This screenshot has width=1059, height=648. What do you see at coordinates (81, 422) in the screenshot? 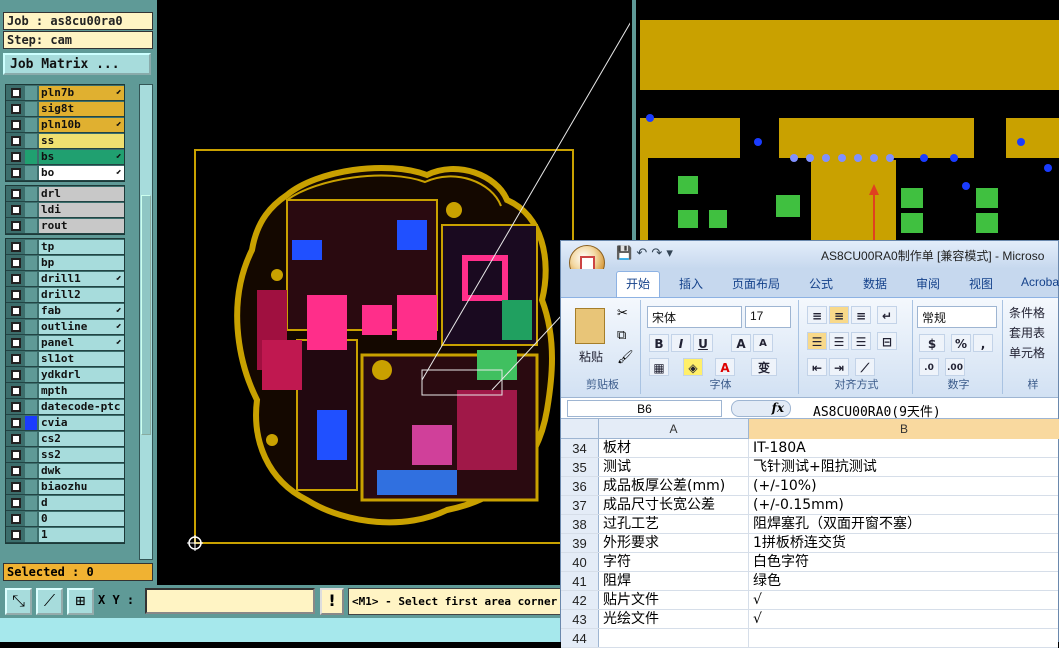
I see `layer-label: cvia` at bounding box center [81, 422].